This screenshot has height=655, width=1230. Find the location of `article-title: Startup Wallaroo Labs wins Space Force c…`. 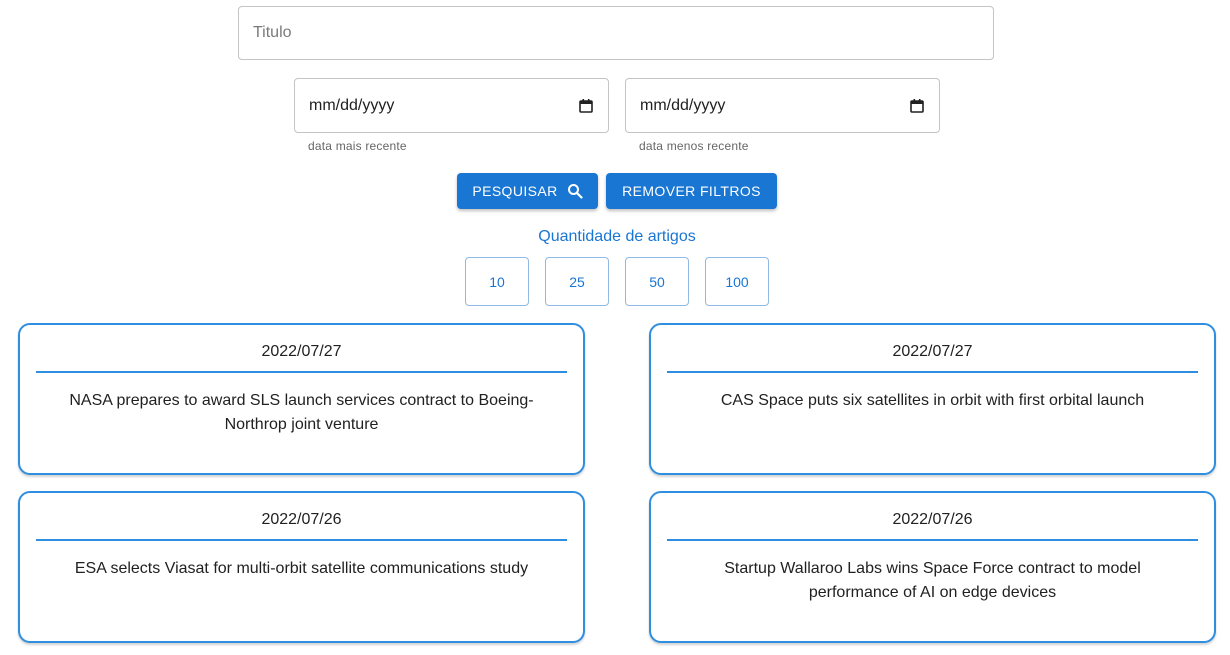

article-title: Startup Wallaroo Labs wins Space Force c… is located at coordinates (932, 581).